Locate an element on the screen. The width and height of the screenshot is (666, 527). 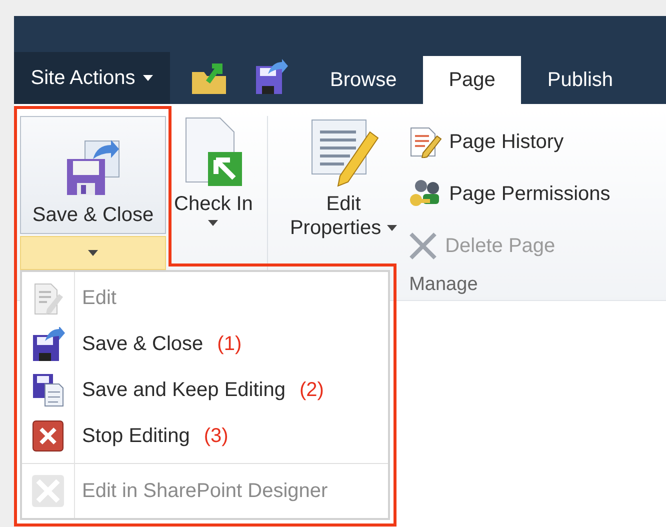
dropdown-toggle is located at coordinates (93, 253).